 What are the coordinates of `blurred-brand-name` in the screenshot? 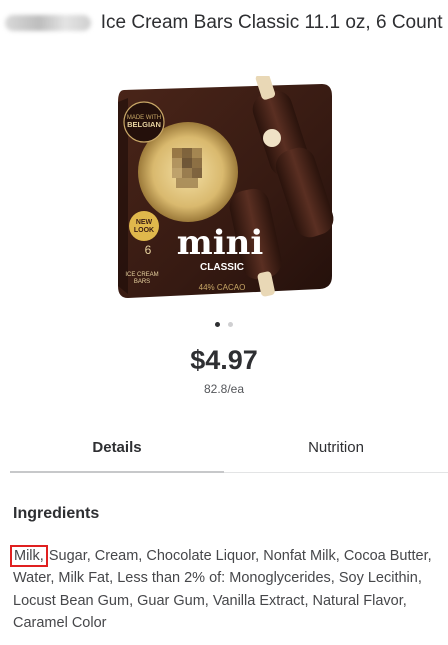 It's located at (48, 22).